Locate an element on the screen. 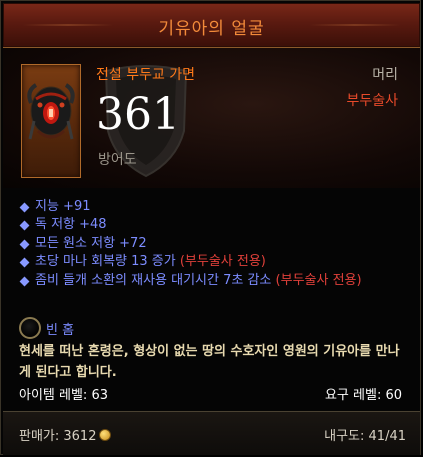 Image resolution: width=423 pixels, height=457 pixels. sell-price-text: 판매가: 3612 is located at coordinates (58, 436).